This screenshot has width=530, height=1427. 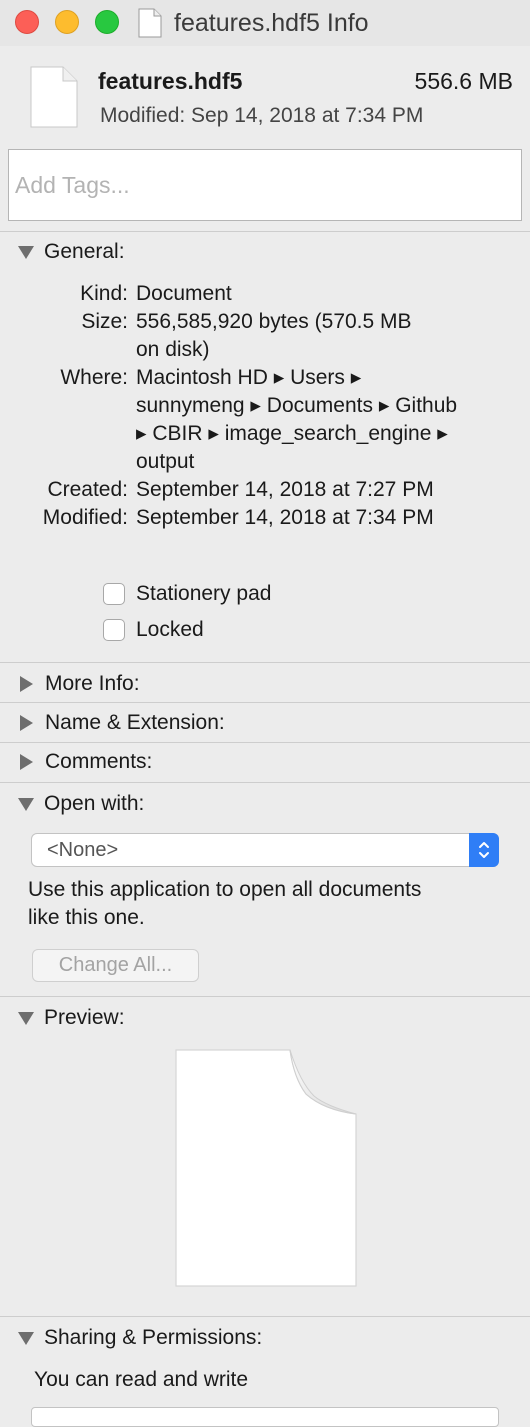 I want to click on section-comments-label: Comments:, so click(x=99, y=761).